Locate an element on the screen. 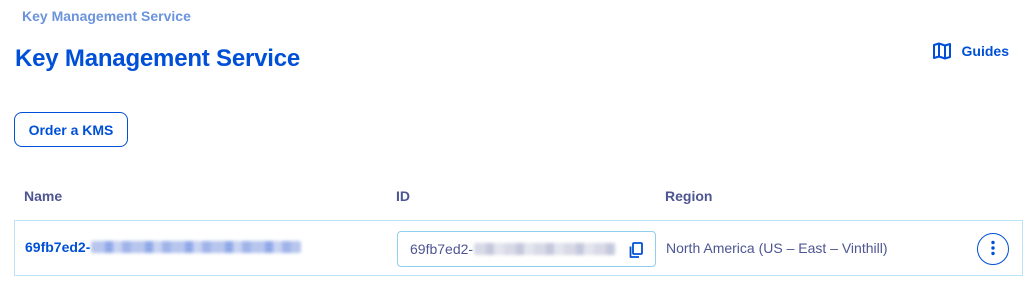 The height and width of the screenshot is (292, 1030). row-actions-button is located at coordinates (993, 249).